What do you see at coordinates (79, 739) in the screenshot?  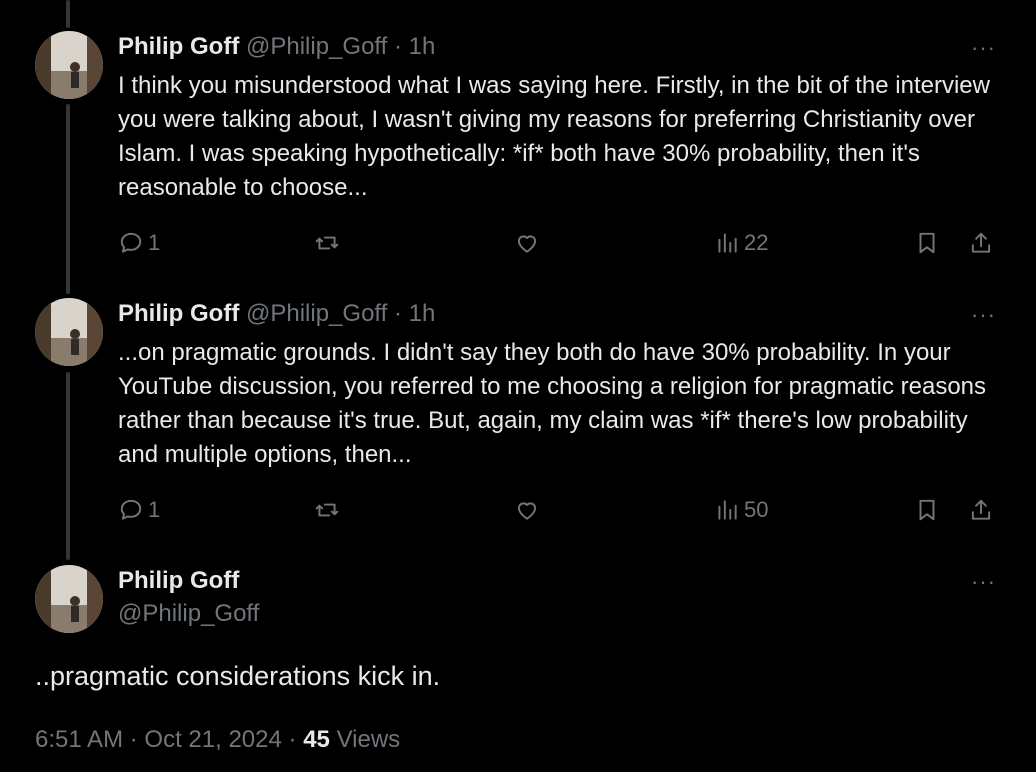 I see `tweet-time: 6:51 AM` at bounding box center [79, 739].